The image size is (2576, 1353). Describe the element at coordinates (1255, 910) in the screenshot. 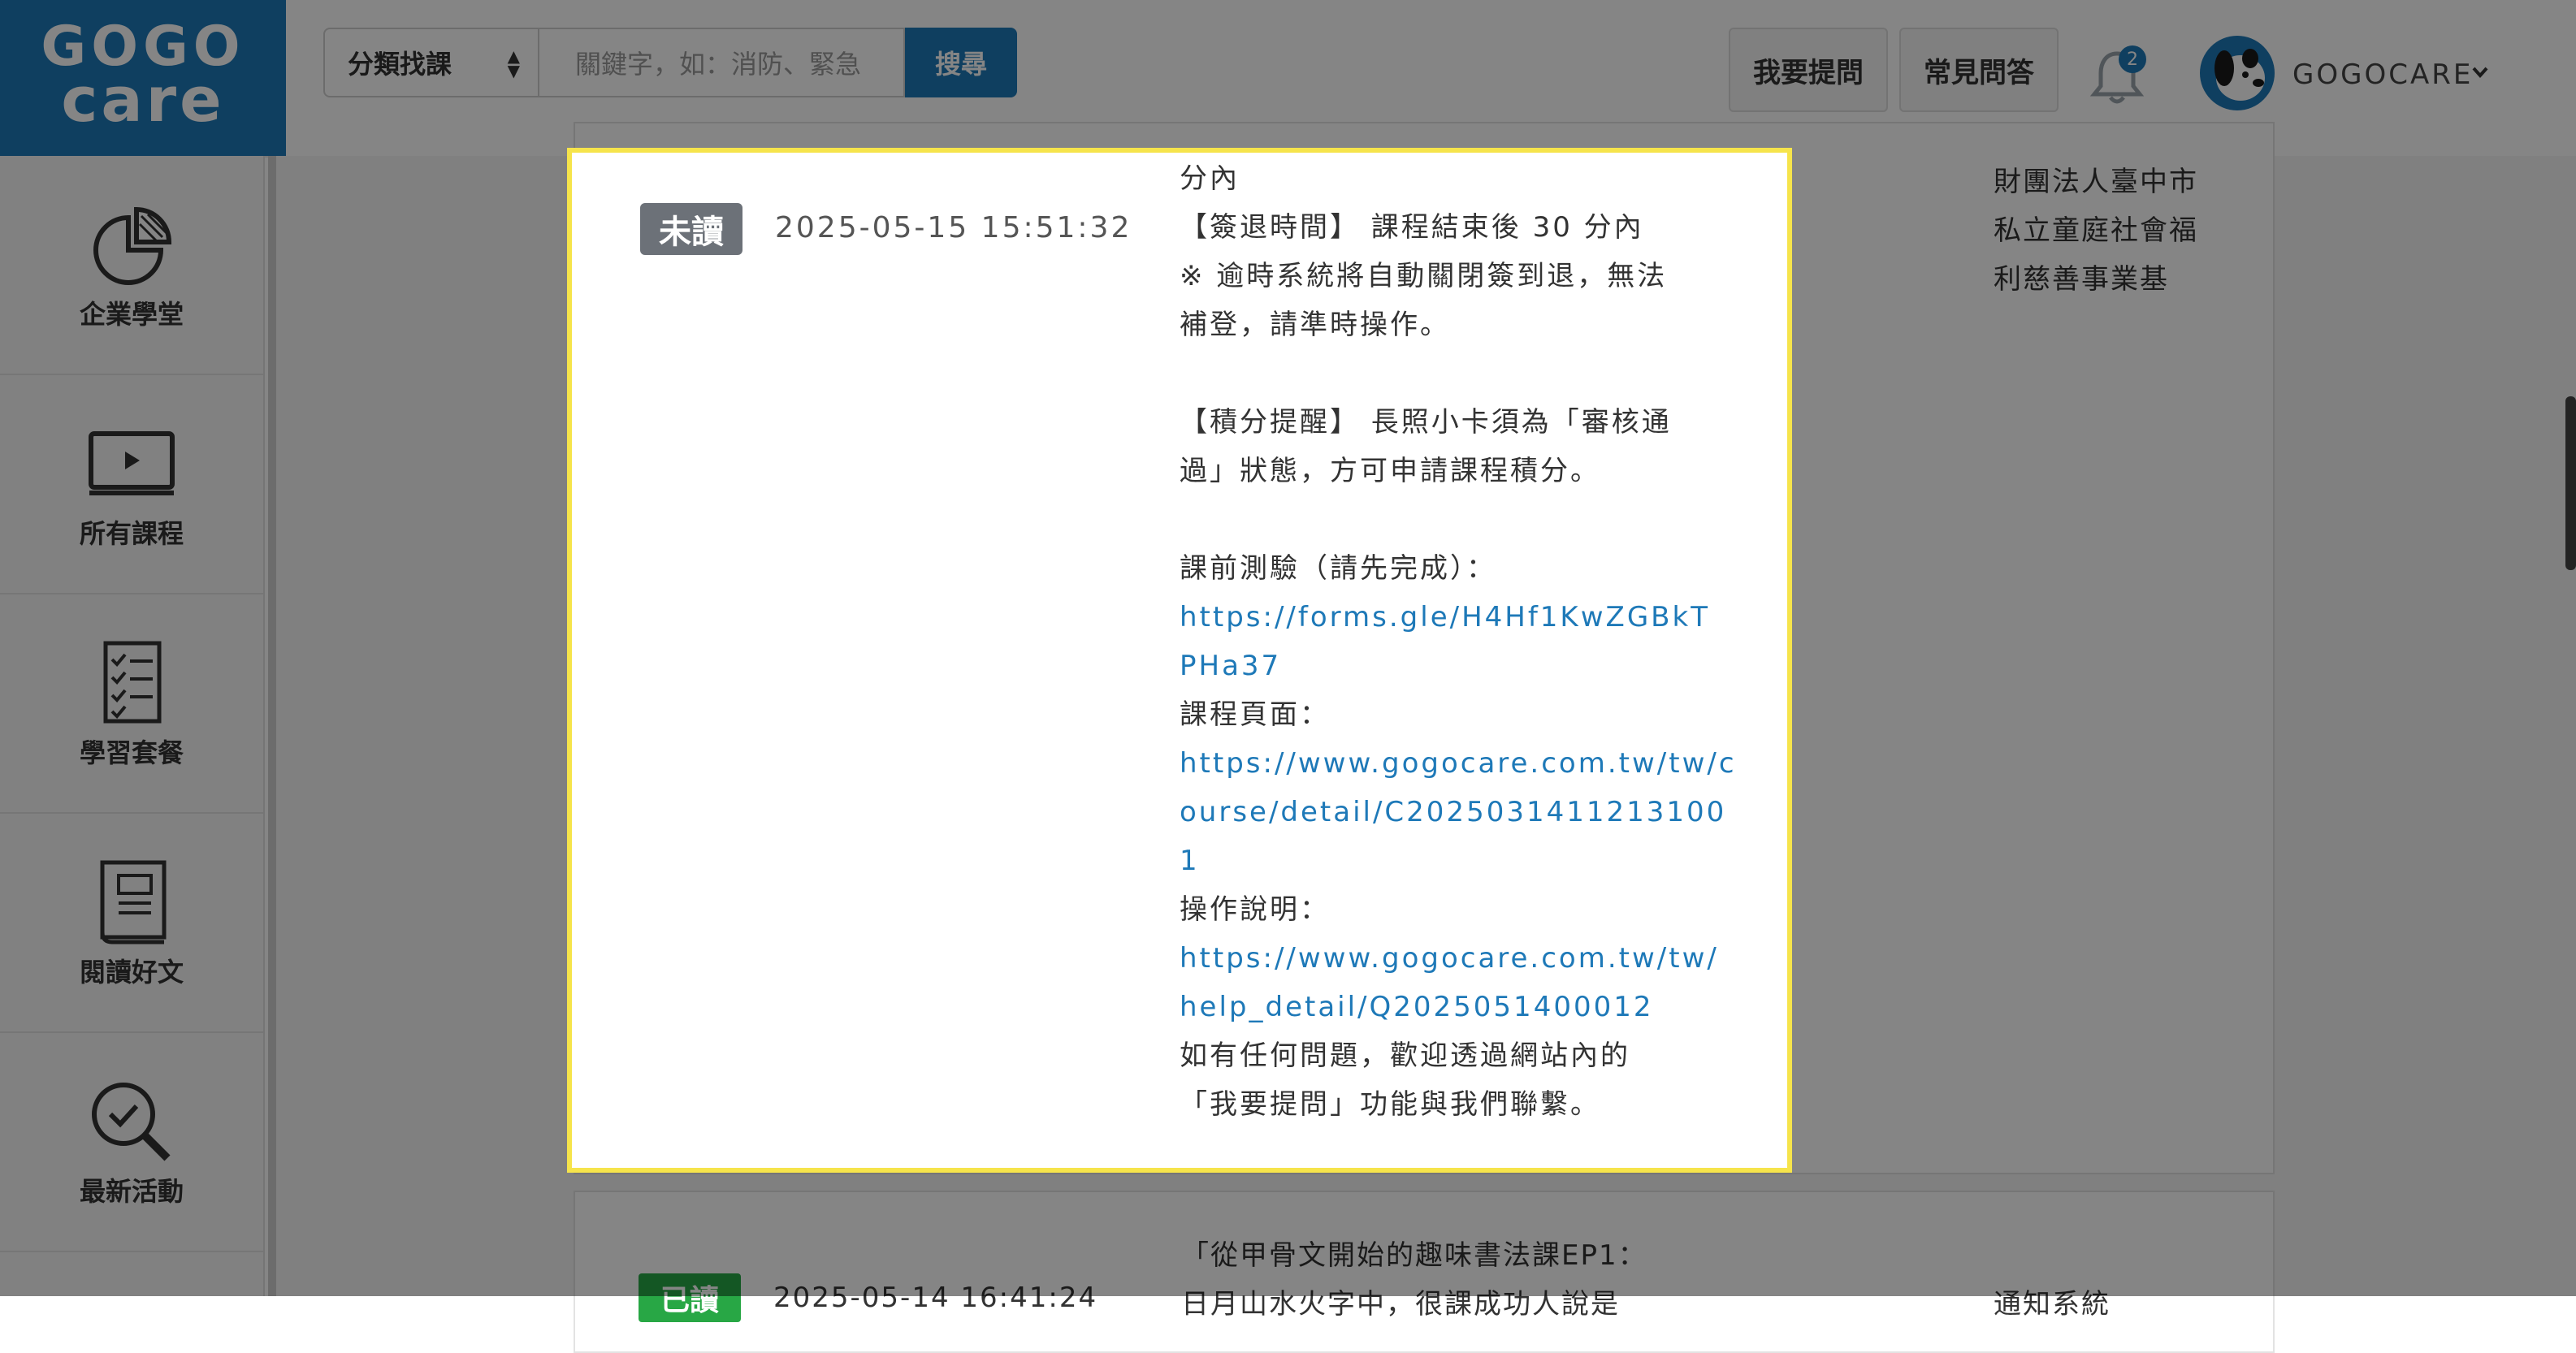

I see `message-line: 操作說明：` at that location.